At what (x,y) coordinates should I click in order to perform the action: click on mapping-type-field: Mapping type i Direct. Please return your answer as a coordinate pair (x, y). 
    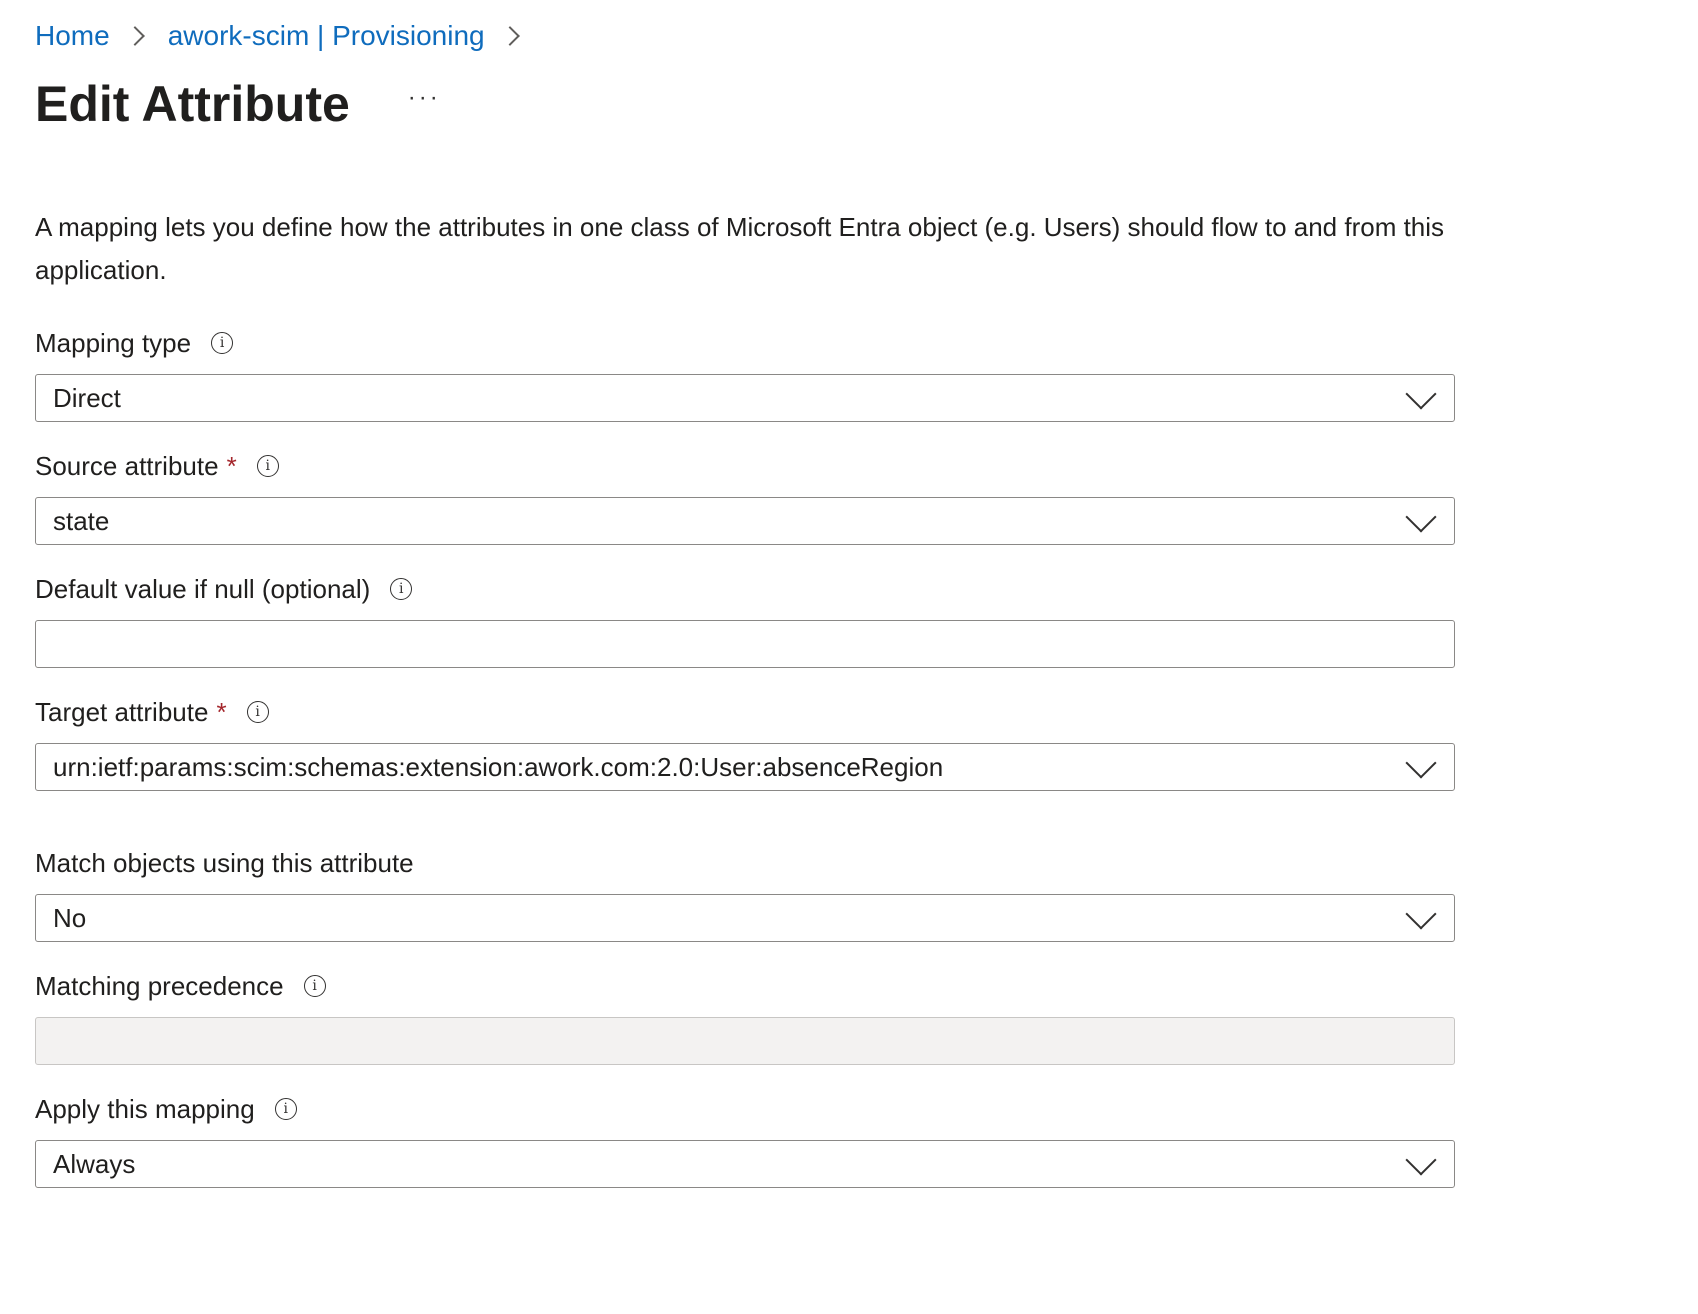
    Looking at the image, I should click on (745, 374).